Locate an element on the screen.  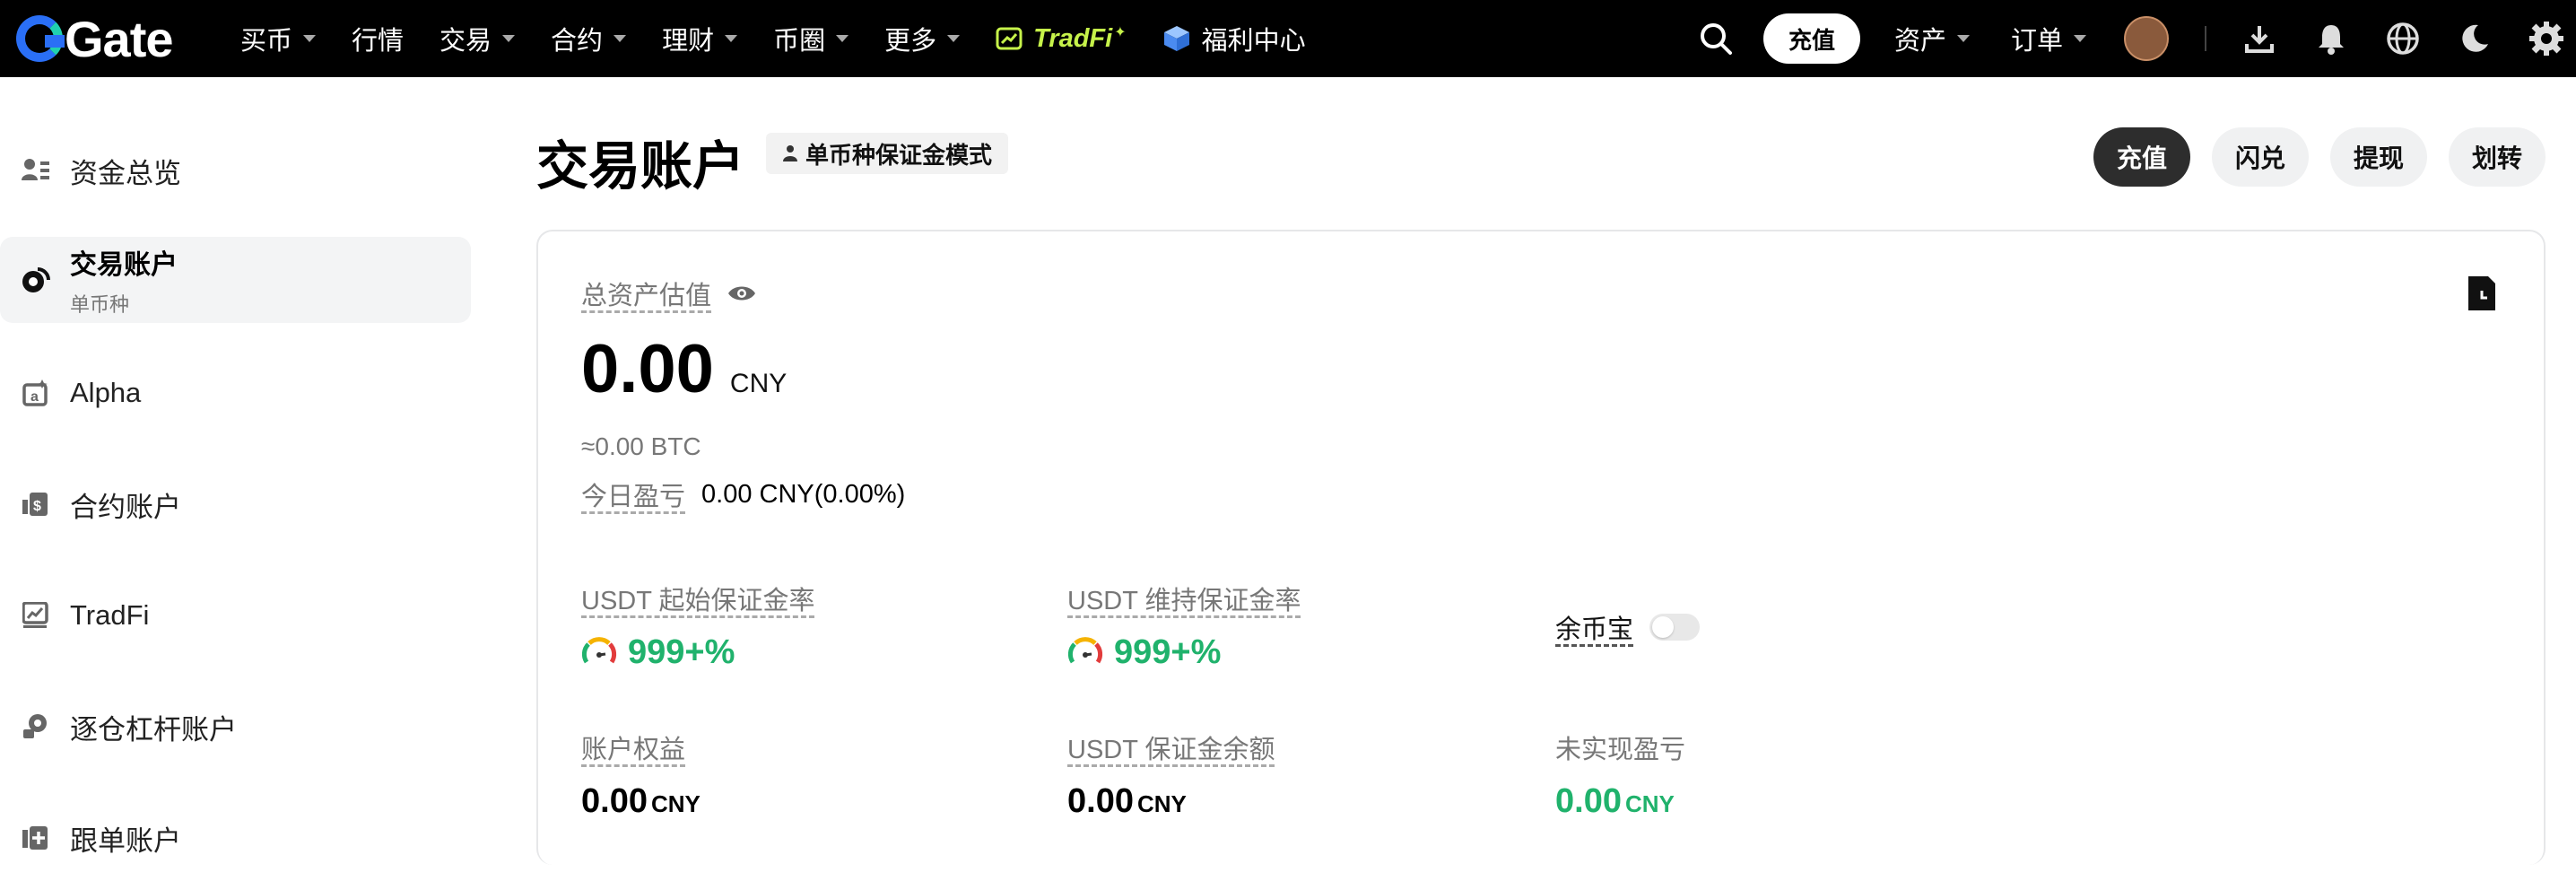
nav-more: 更多 is located at coordinates (922, 38).